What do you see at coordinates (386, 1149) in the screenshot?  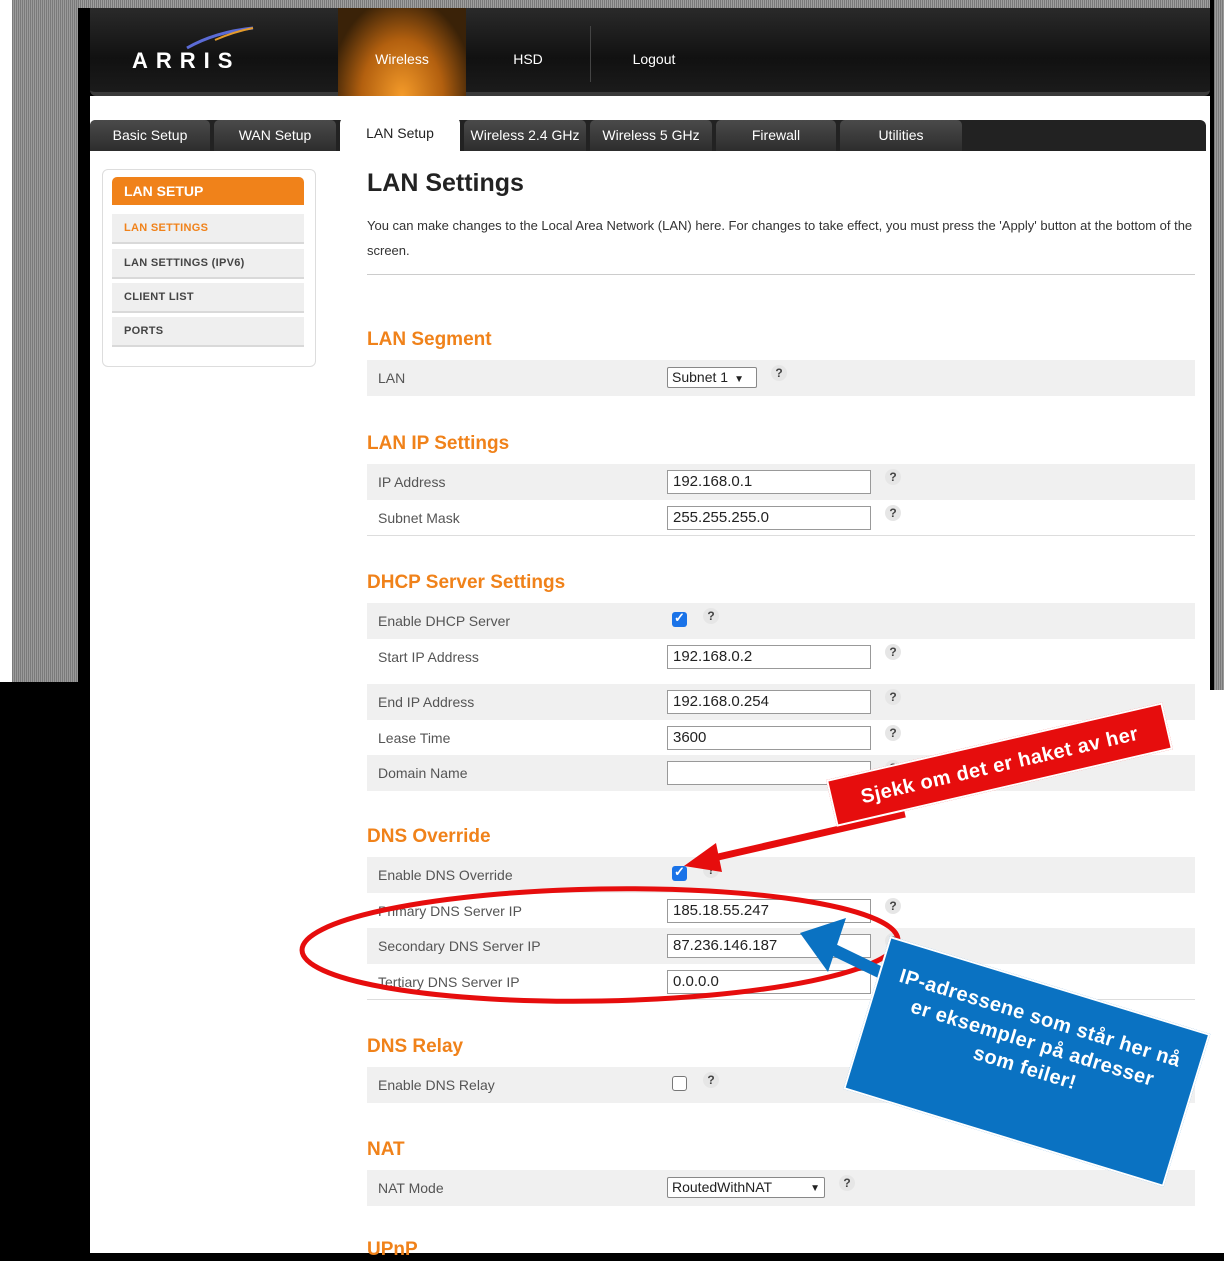 I see `section-nat: NAT` at bounding box center [386, 1149].